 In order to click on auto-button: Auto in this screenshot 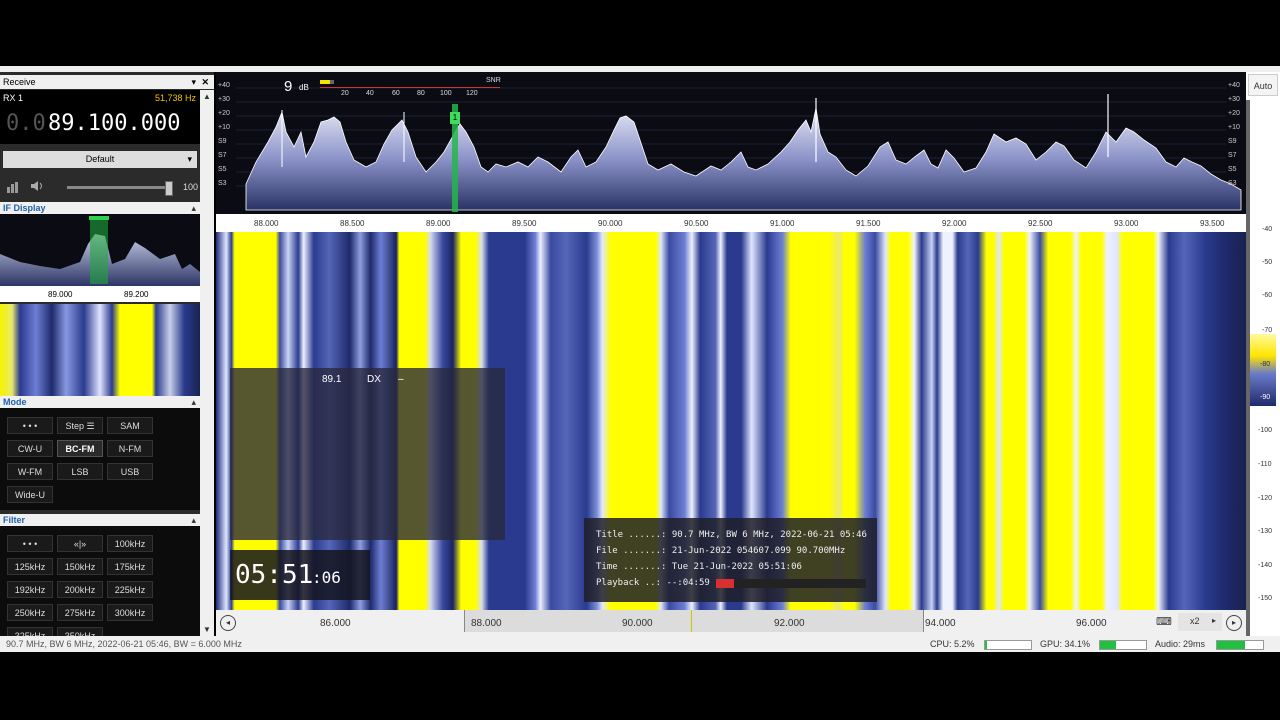, I will do `click(1263, 85)`.